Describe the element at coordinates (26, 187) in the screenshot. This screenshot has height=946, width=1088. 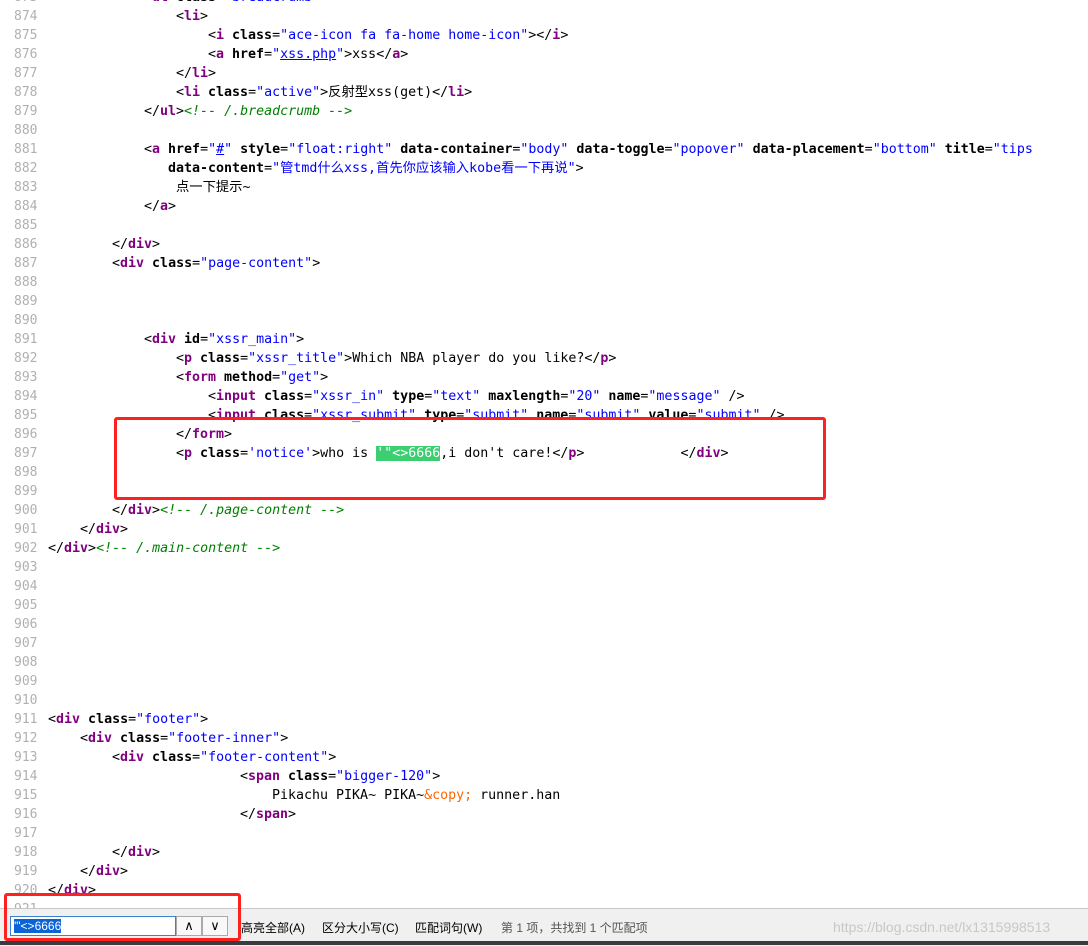
I see `line-number: 883` at that location.